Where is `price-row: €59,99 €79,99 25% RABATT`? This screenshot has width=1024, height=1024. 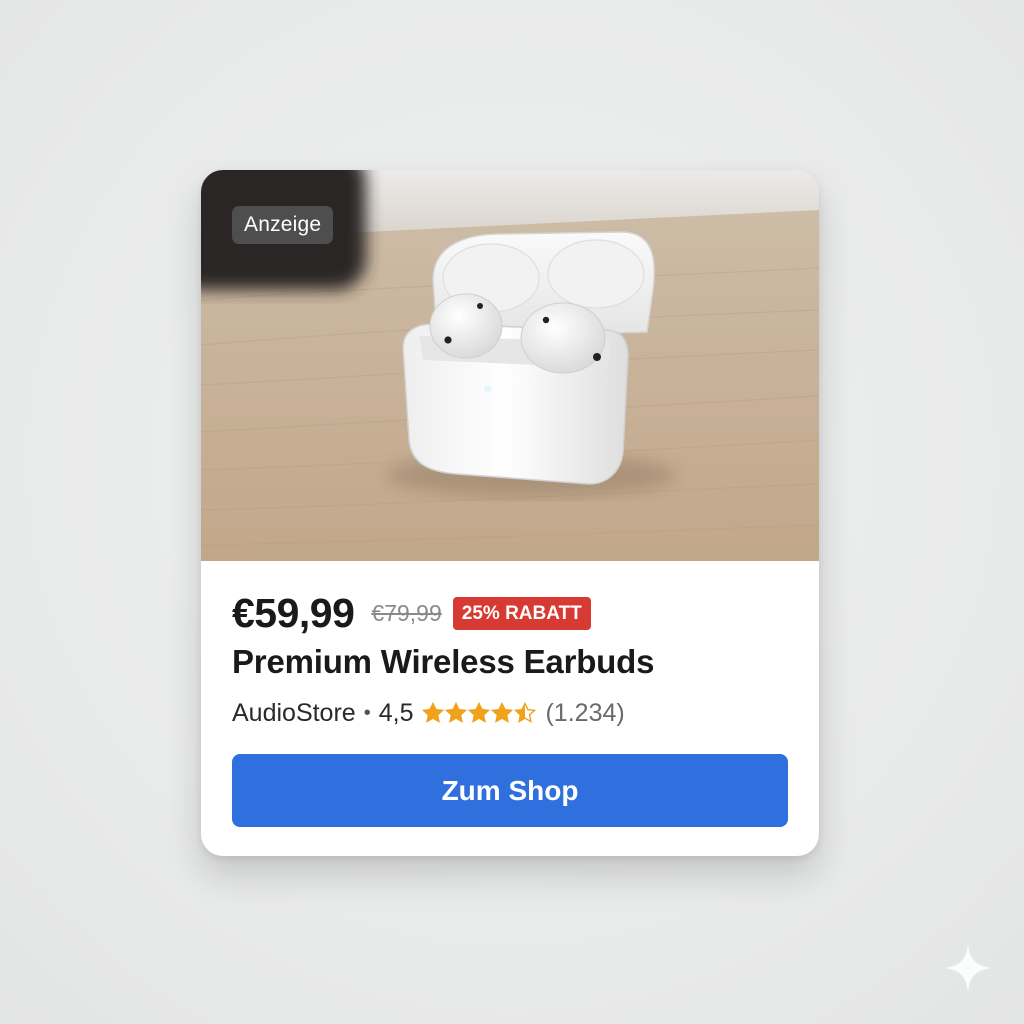
price-row: €59,99 €79,99 25% RABATT is located at coordinates (411, 613).